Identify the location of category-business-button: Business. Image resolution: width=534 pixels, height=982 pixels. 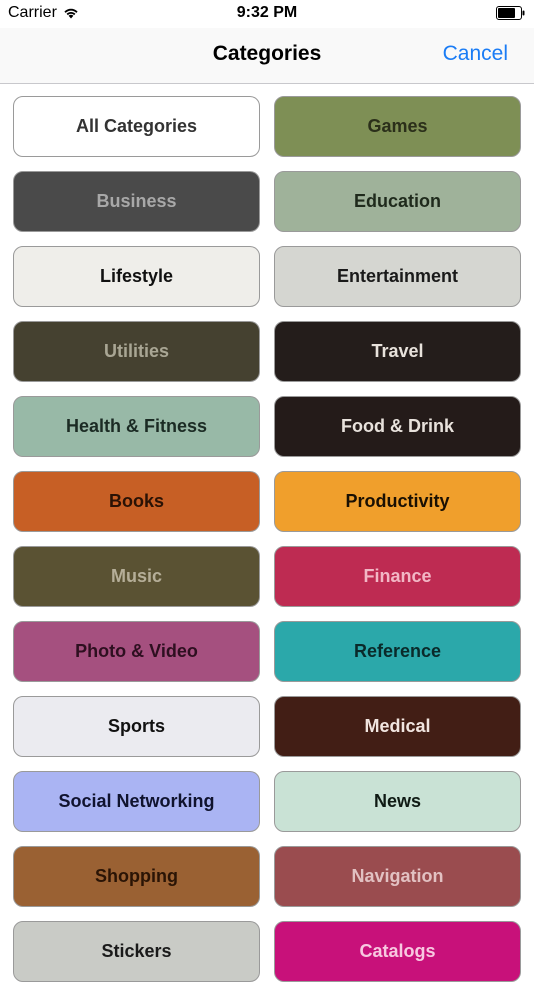
(136, 201).